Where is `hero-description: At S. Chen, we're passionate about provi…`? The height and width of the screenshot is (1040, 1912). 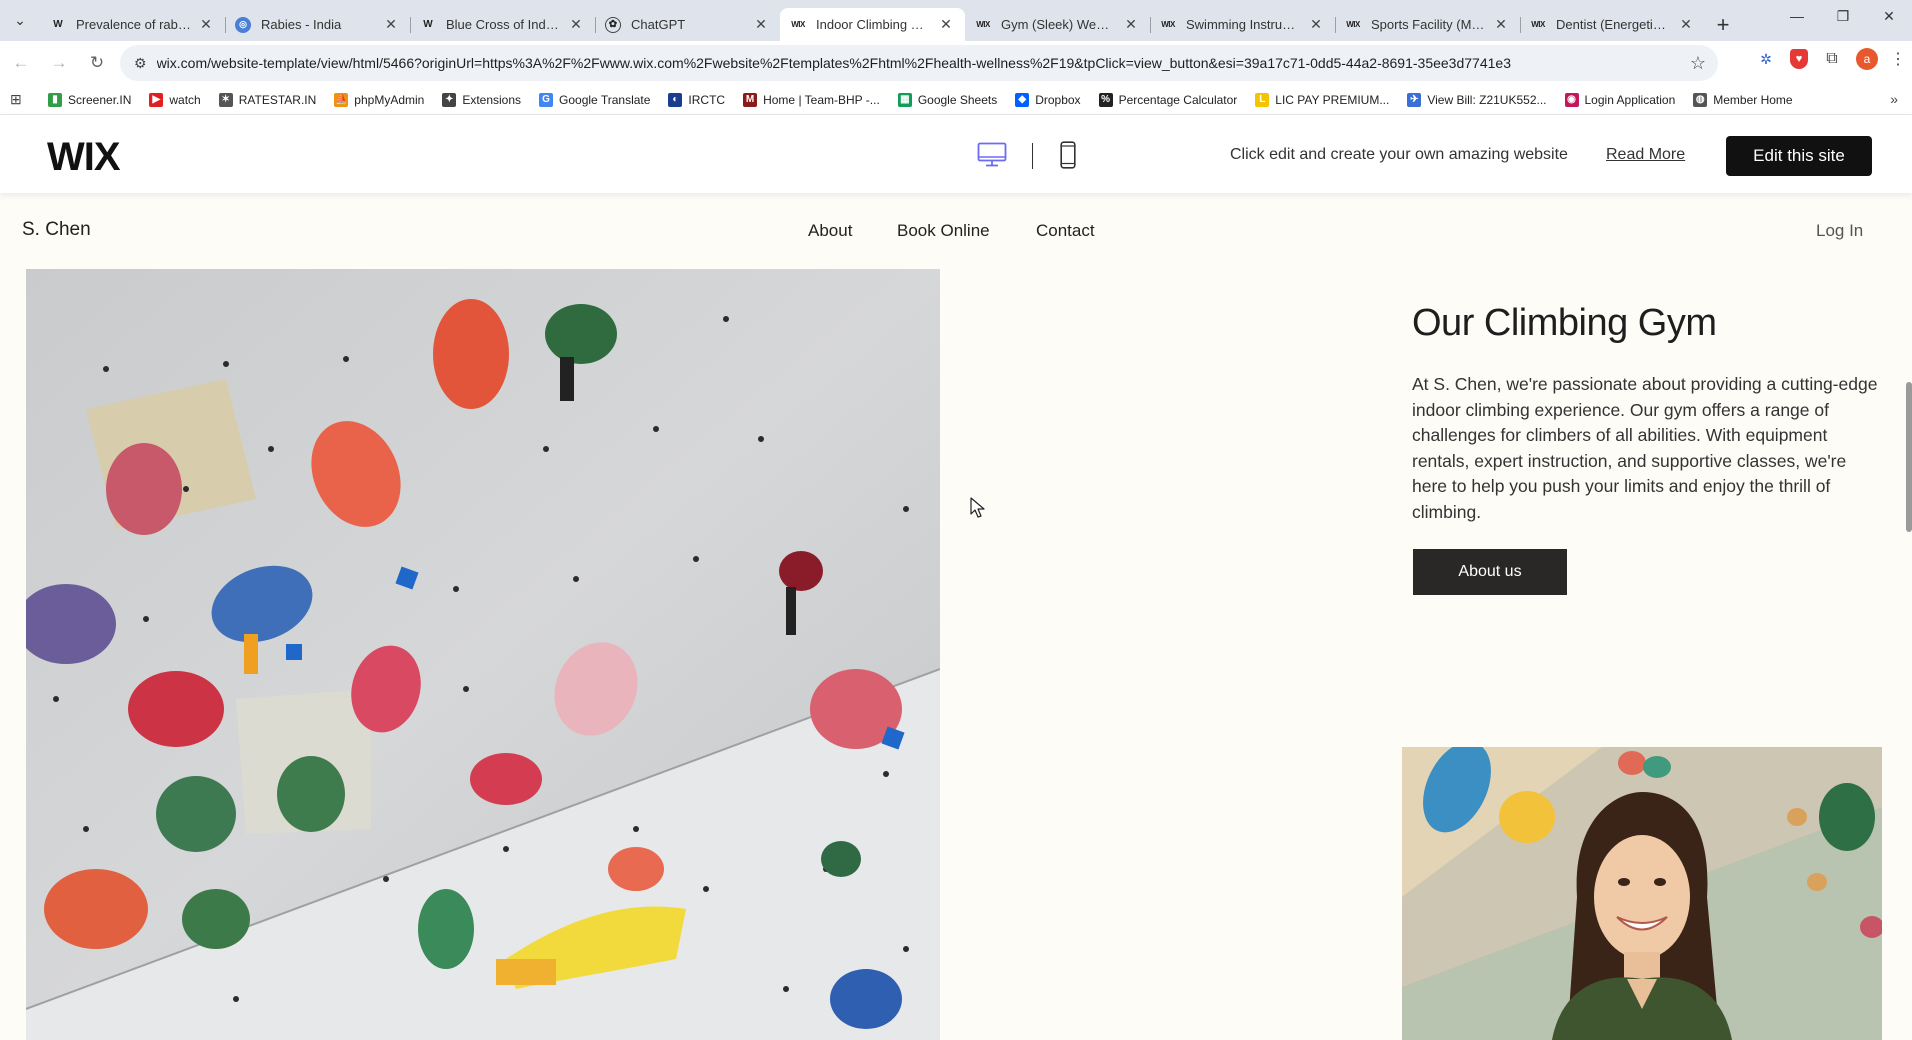 hero-description: At S. Chen, we're passionate about provi… is located at coordinates (1645, 448).